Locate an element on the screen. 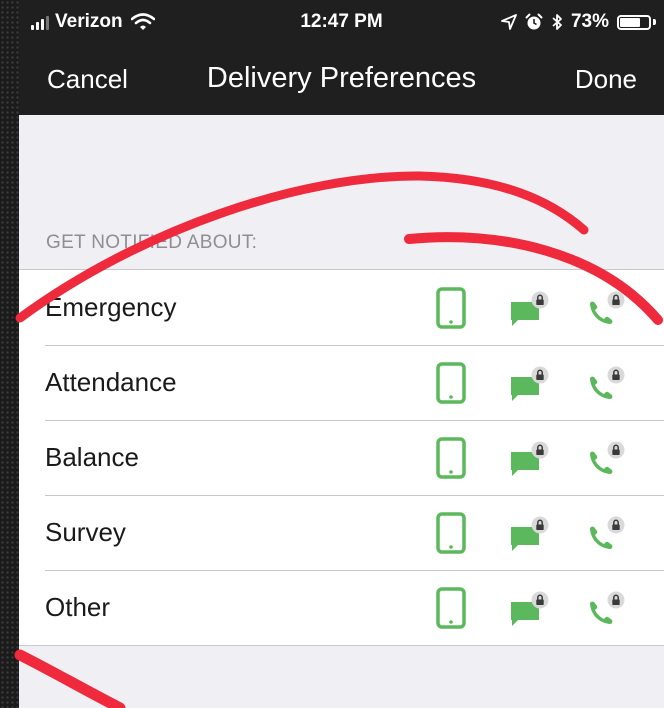 This screenshot has width=664, height=708. row-label: Attendance is located at coordinates (111, 382).